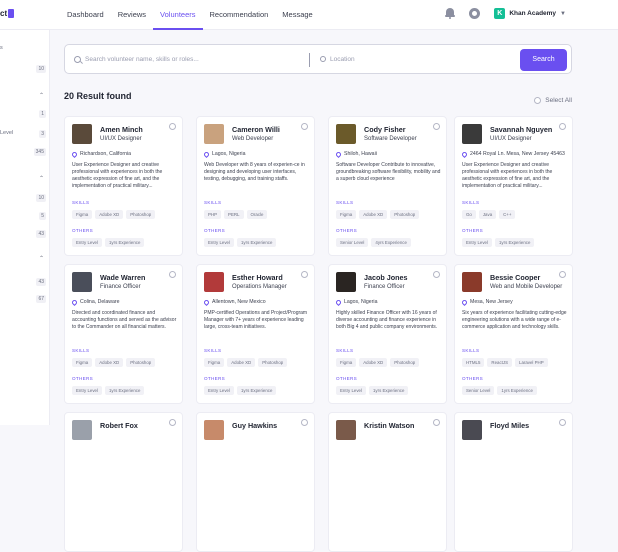 This screenshot has height=552, width=618. I want to click on volunteer-name: Bessie Cooper, so click(515, 277).